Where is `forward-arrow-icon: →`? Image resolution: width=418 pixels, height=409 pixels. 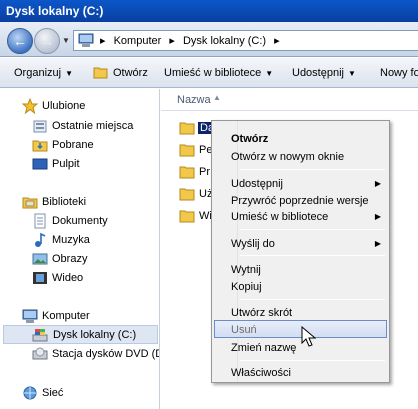 forward-arrow-icon: → is located at coordinates (47, 41).